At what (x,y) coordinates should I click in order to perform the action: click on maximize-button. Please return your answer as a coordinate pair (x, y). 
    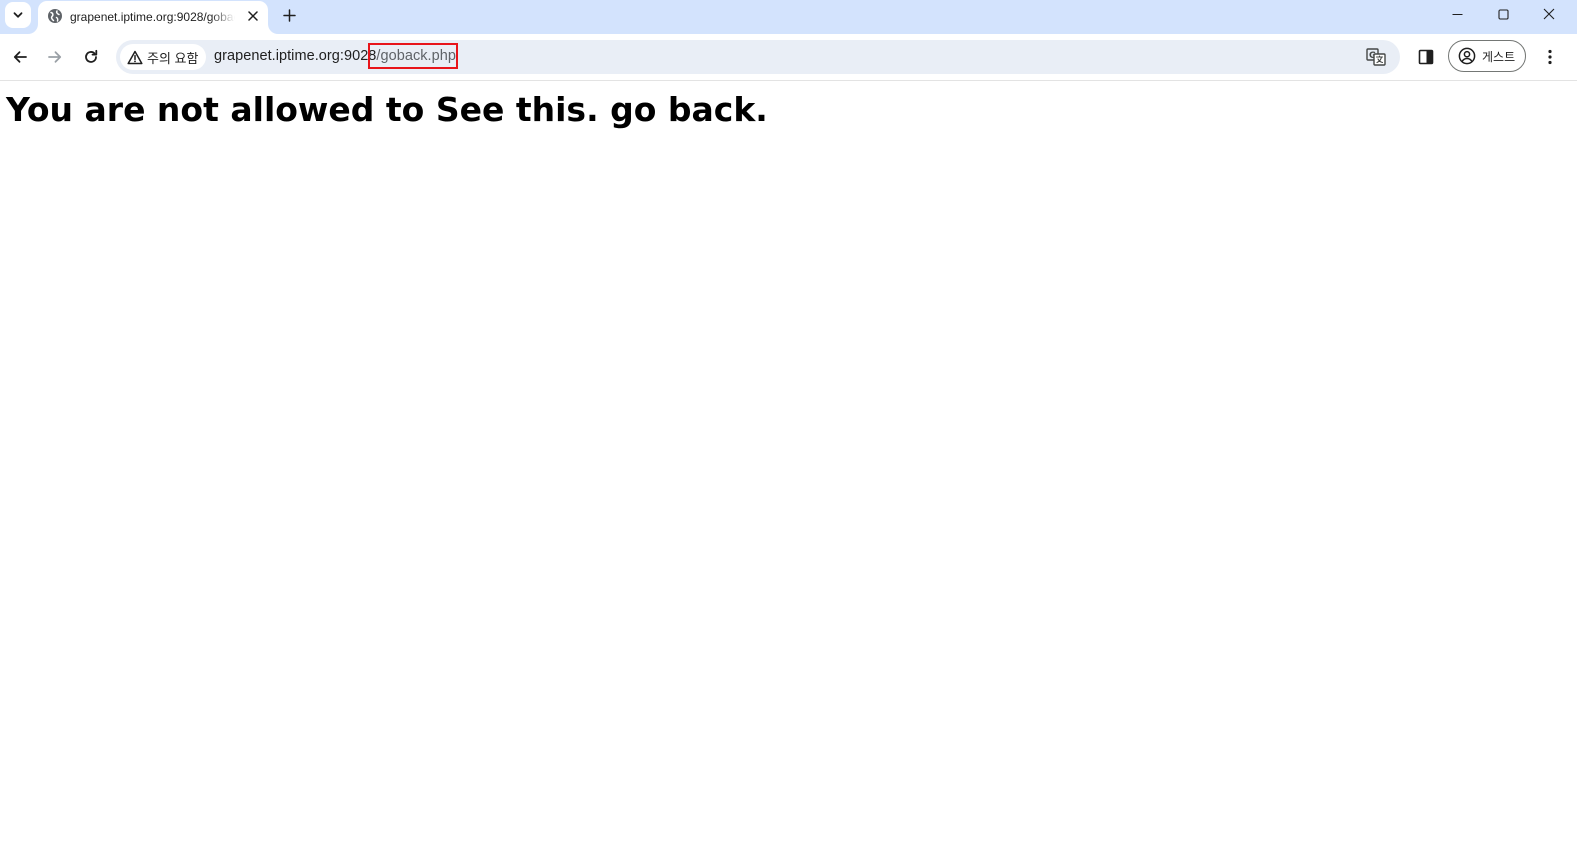
    Looking at the image, I should click on (1503, 14).